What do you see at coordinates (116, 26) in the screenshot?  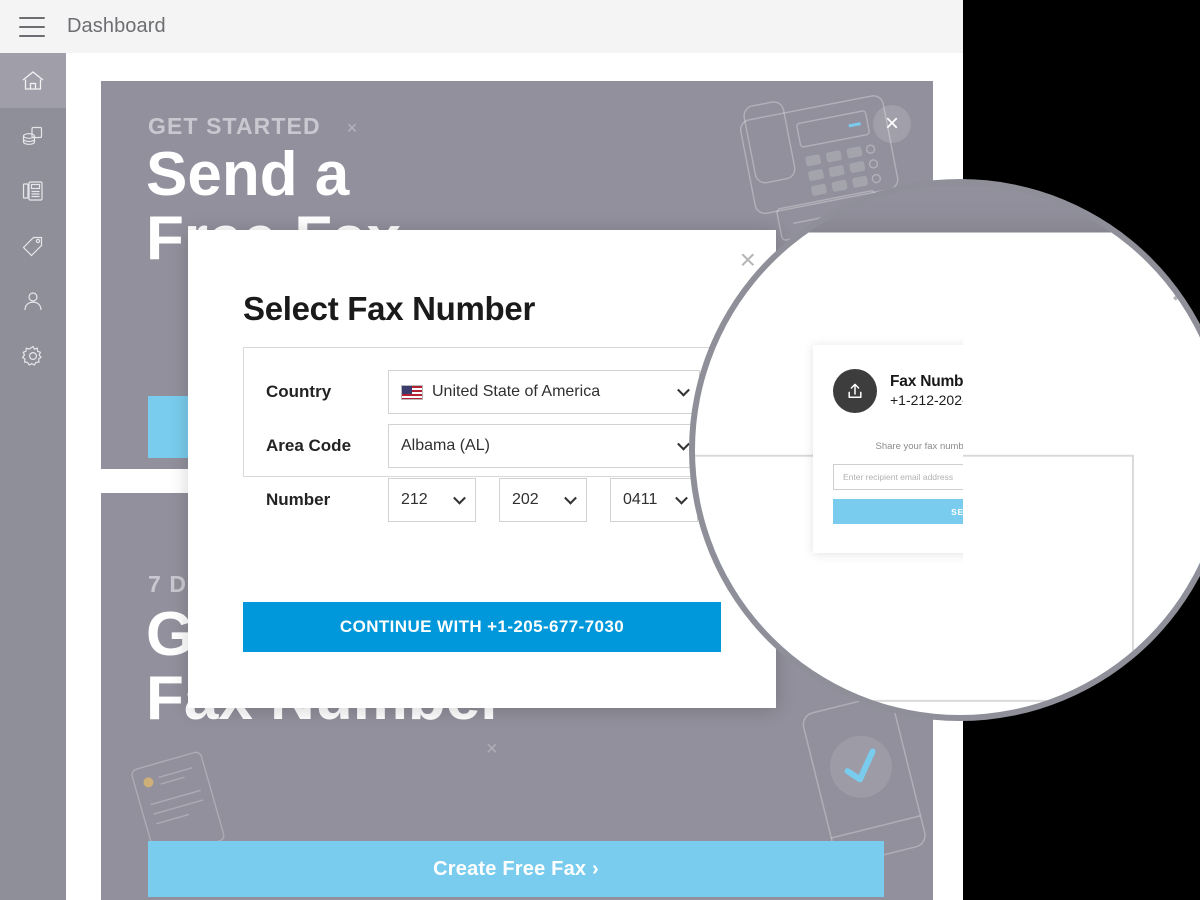 I see `page-title: Dashboard` at bounding box center [116, 26].